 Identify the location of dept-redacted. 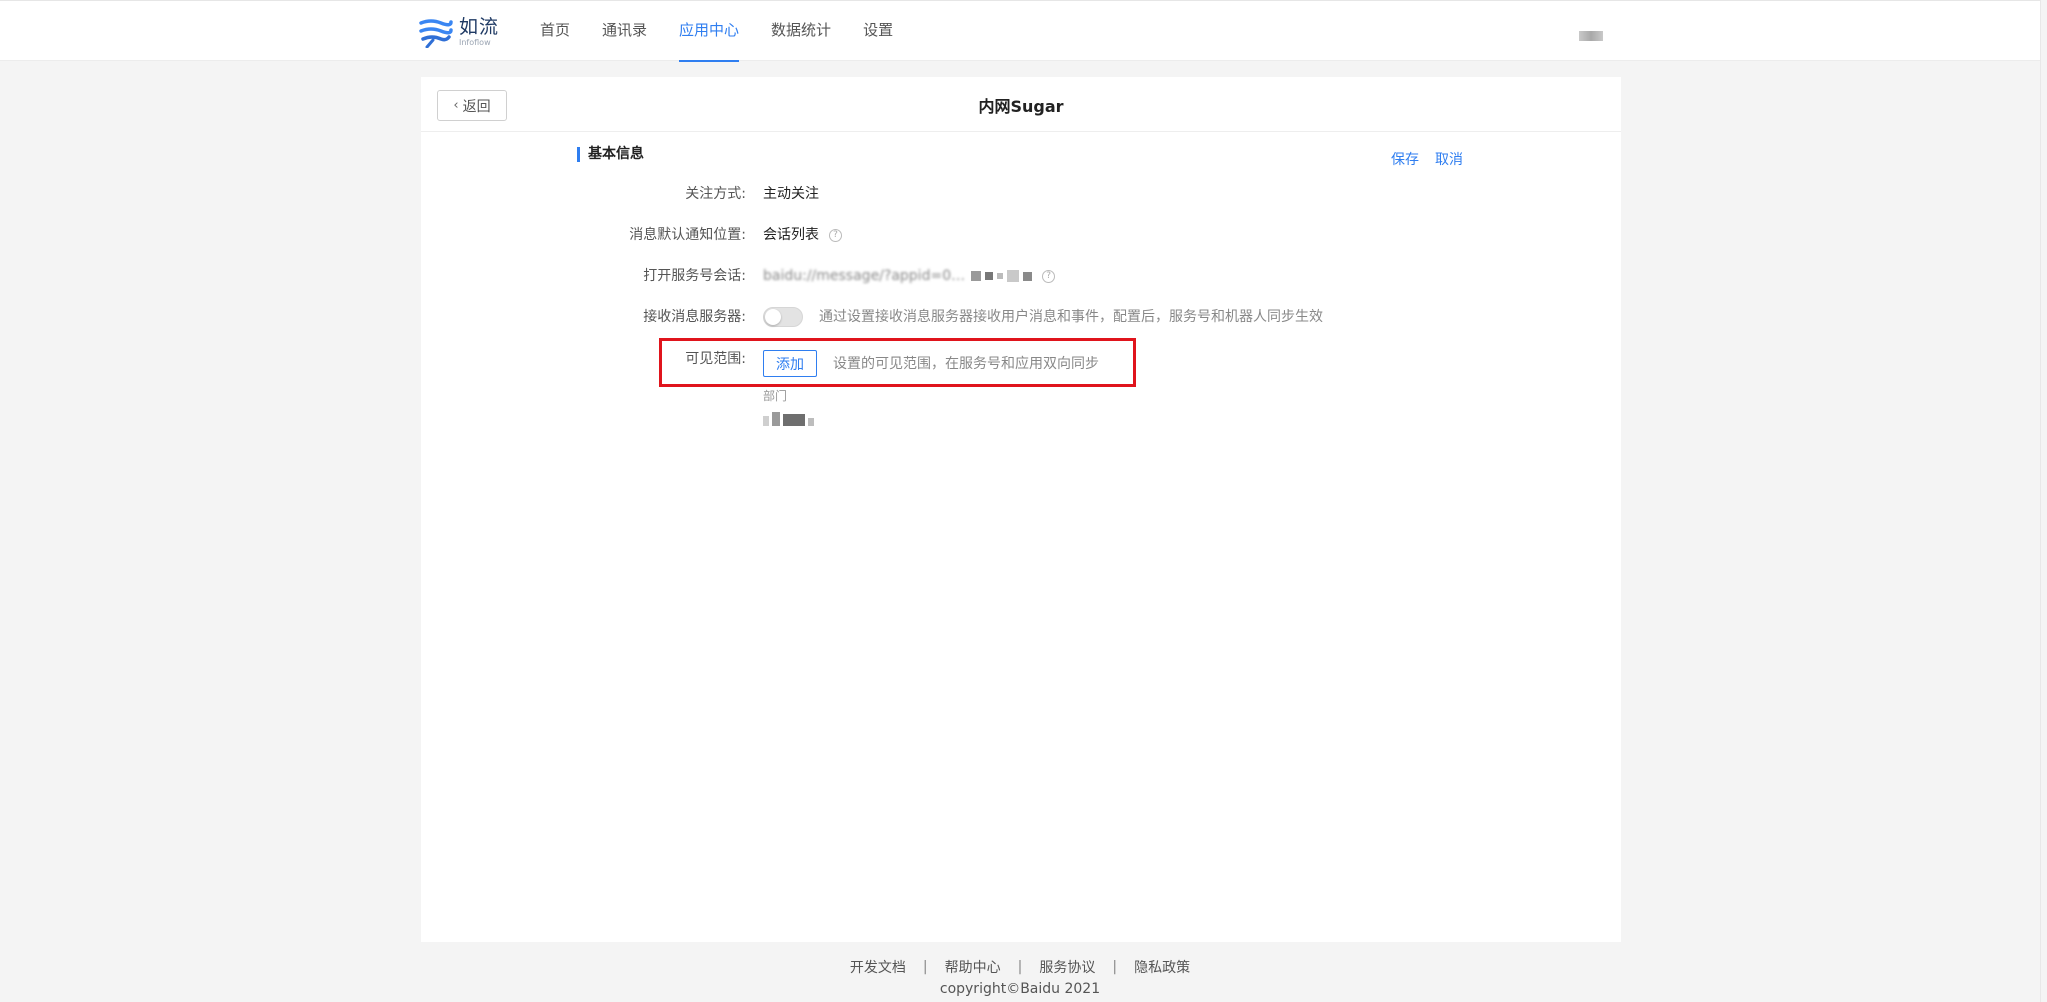
(788, 419).